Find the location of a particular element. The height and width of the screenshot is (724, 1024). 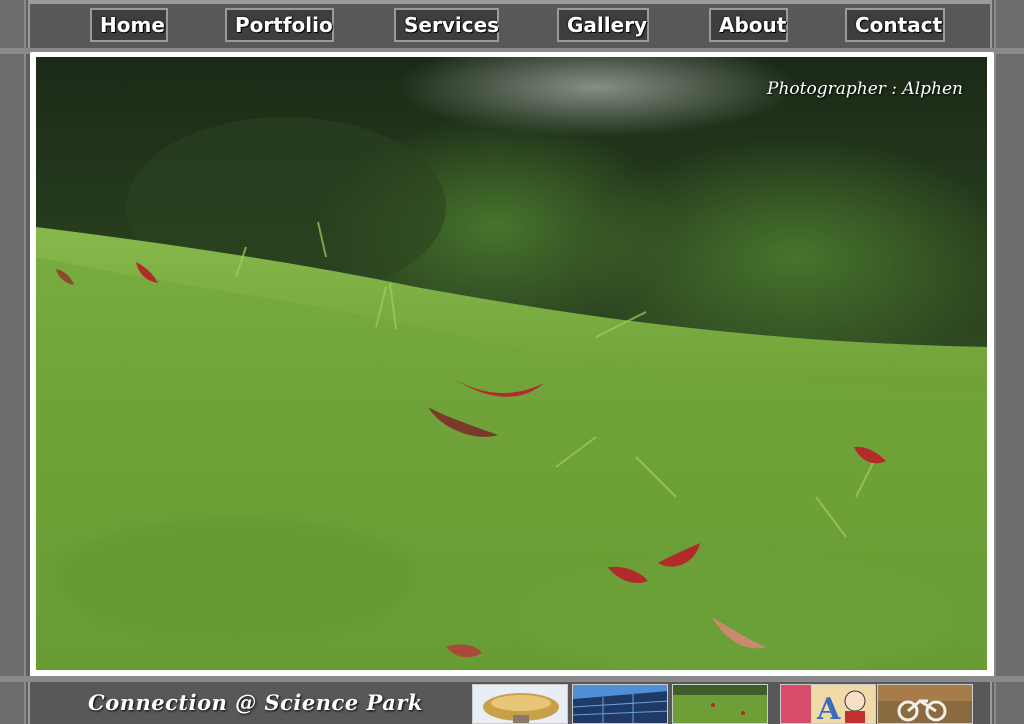

dome-thumbnail-image is located at coordinates (520, 704).